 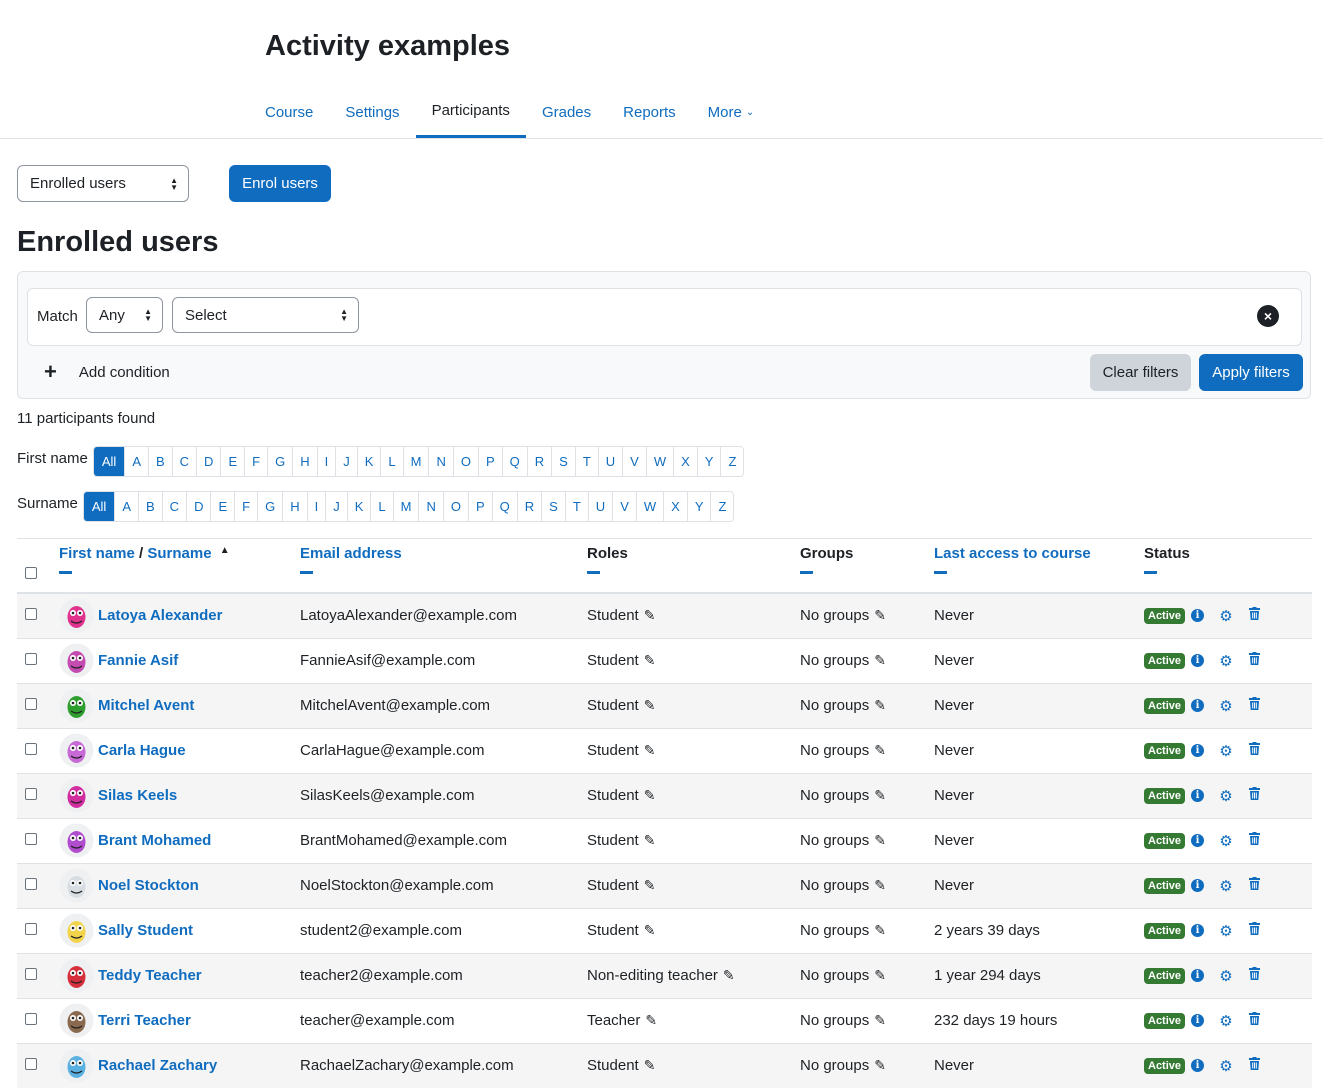 I want to click on firstname-initial-h: H, so click(x=304, y=461).